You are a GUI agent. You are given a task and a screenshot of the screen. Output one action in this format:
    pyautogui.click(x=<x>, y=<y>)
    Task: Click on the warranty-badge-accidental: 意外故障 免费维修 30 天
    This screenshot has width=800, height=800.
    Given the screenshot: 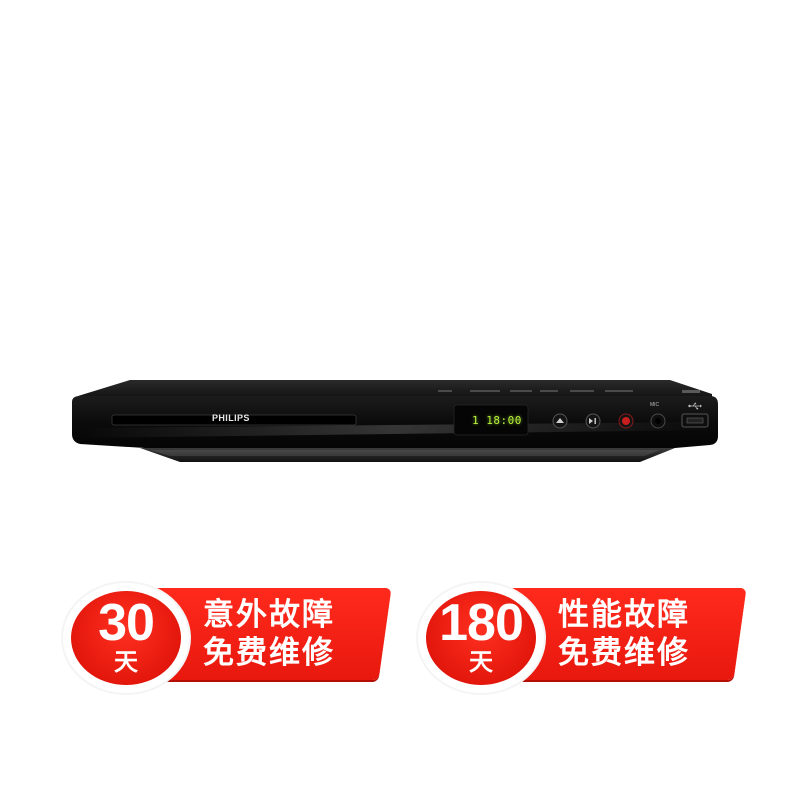 What is the action you would take?
    pyautogui.click(x=225, y=638)
    